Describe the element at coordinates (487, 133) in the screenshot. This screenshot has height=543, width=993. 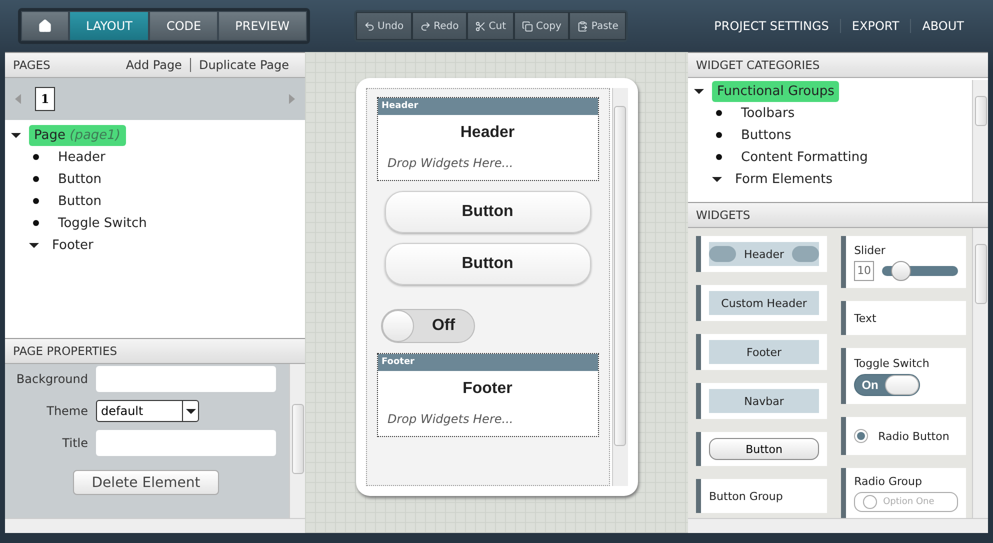
I see `section-title: Header` at that location.